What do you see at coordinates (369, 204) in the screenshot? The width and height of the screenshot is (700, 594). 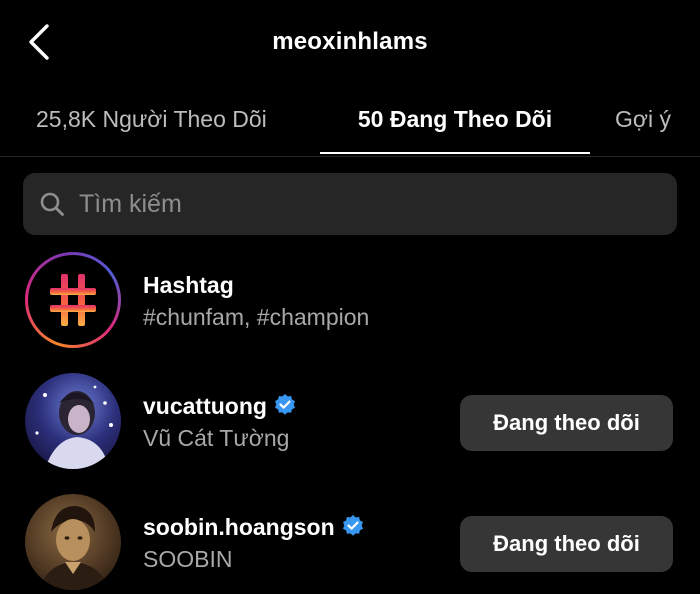 I see `search-input` at bounding box center [369, 204].